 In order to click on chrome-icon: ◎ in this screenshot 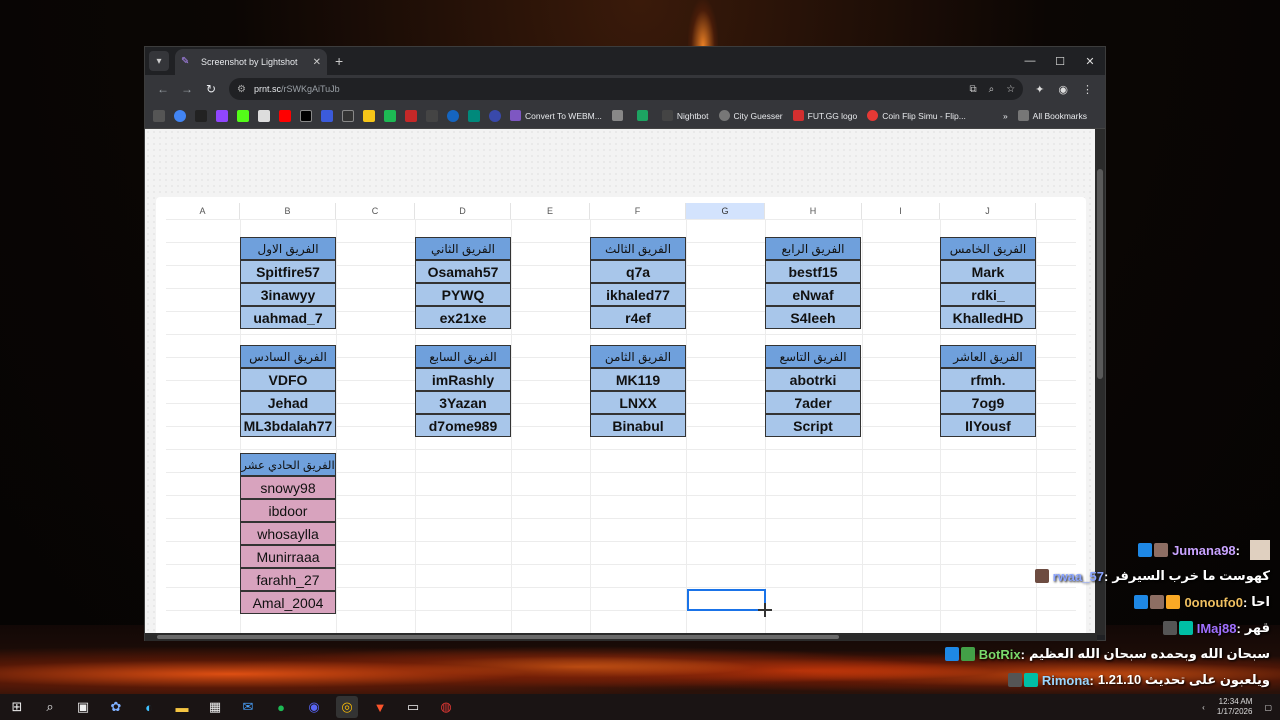, I will do `click(347, 707)`.